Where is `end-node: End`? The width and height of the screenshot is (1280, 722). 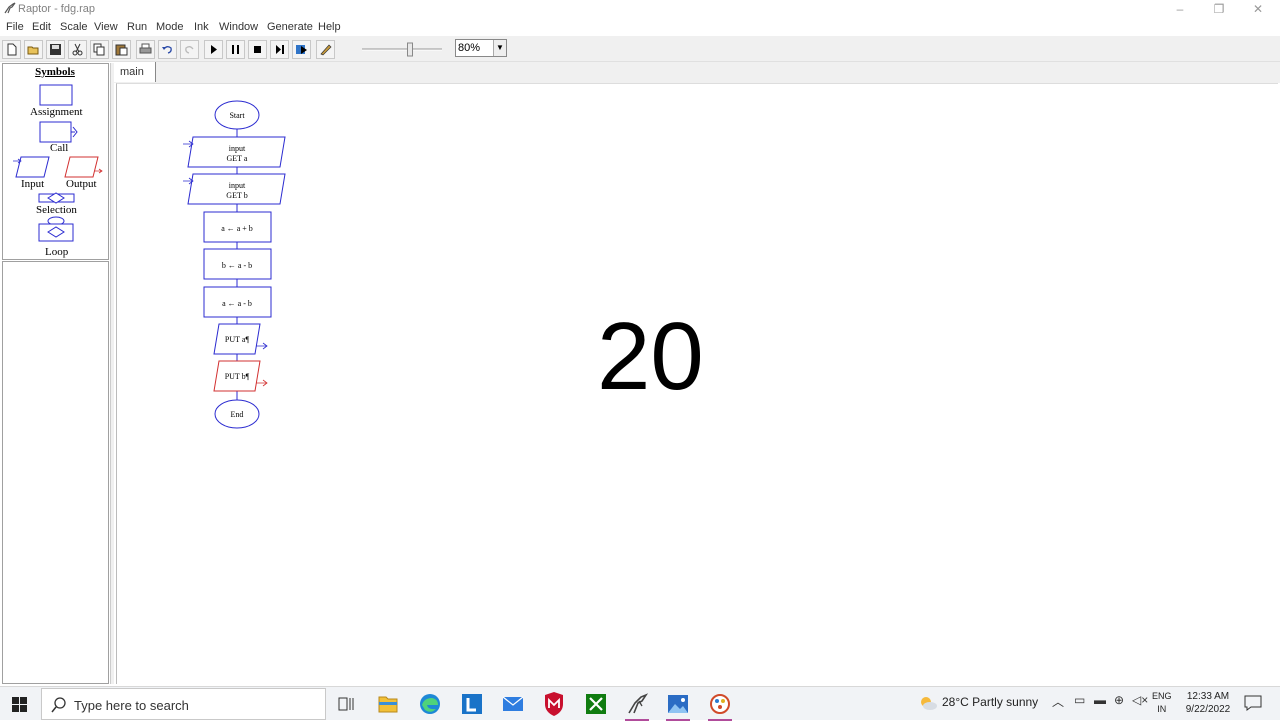 end-node: End is located at coordinates (237, 414).